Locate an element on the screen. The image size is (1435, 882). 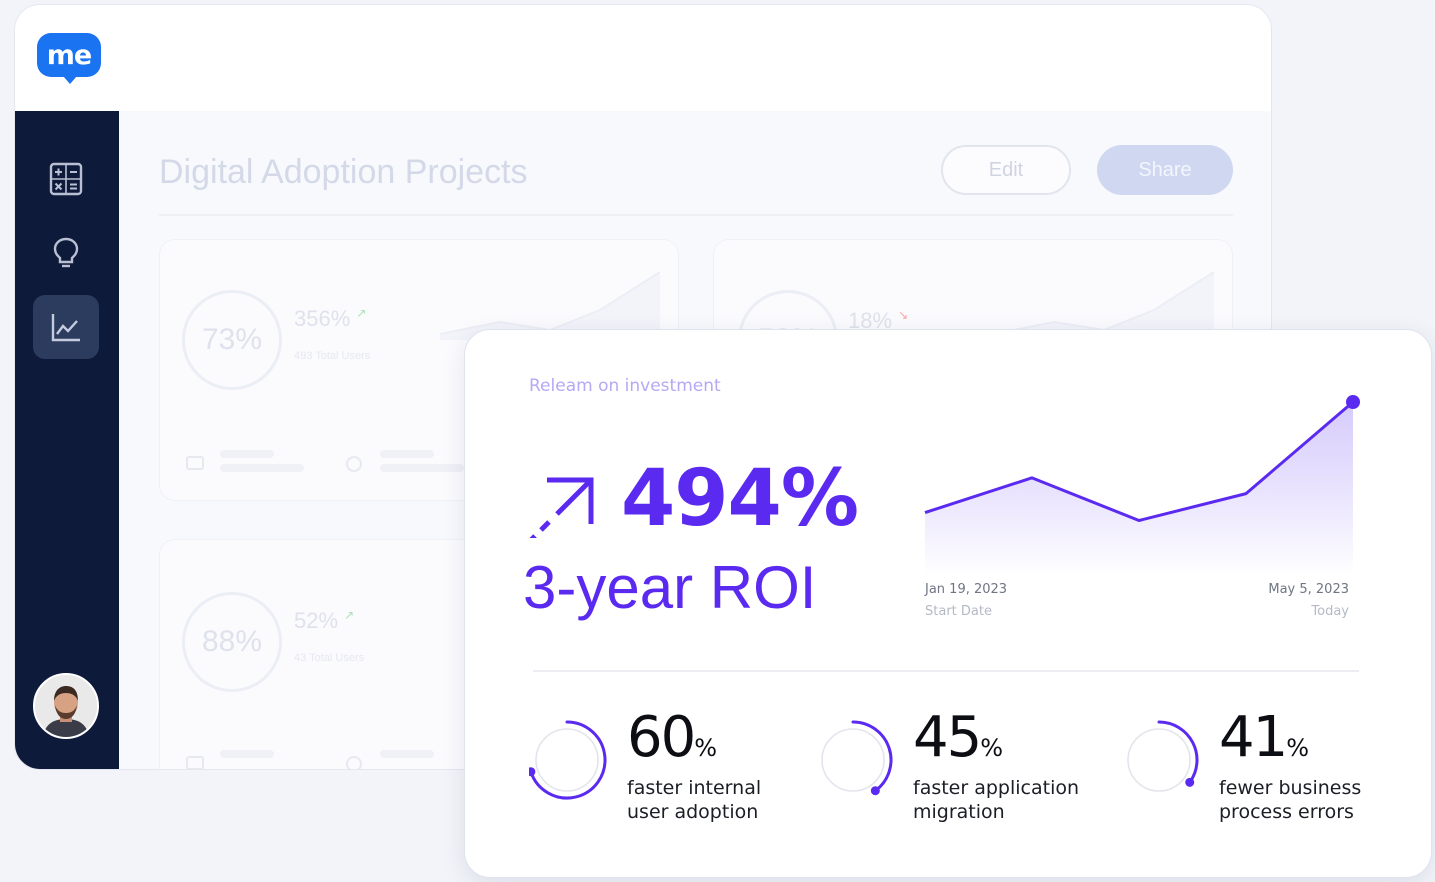
chart-end-date: May 5, 2023 is located at coordinates (1308, 589).